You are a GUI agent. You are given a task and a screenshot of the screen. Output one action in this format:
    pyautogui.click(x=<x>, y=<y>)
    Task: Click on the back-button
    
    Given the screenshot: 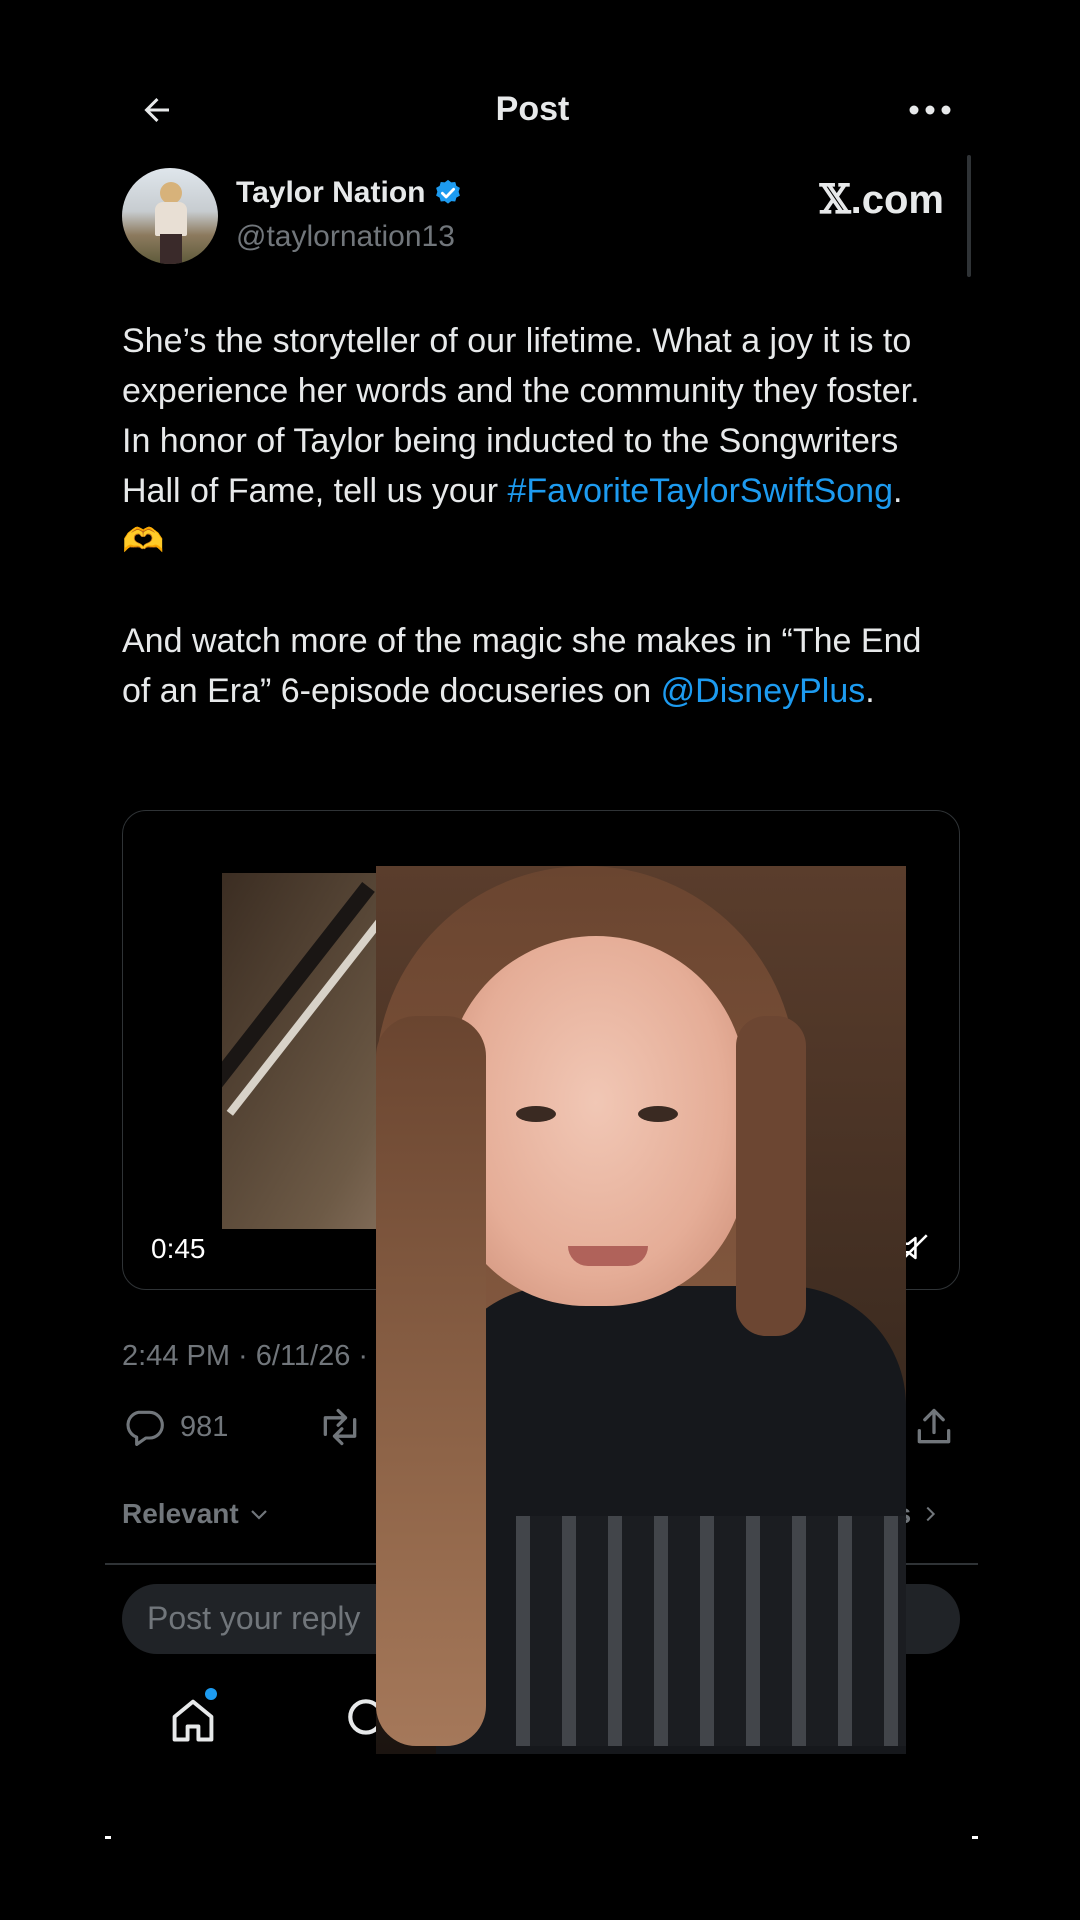 What is the action you would take?
    pyautogui.click(x=157, y=110)
    